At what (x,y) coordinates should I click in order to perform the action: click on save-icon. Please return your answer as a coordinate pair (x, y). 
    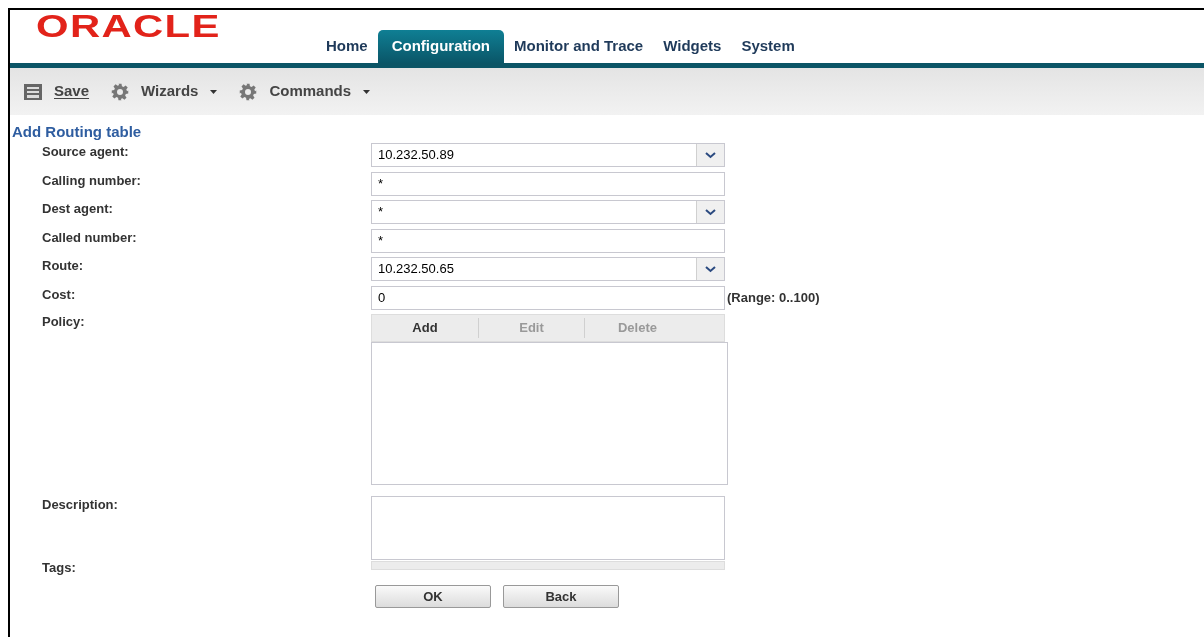
    Looking at the image, I should click on (33, 91).